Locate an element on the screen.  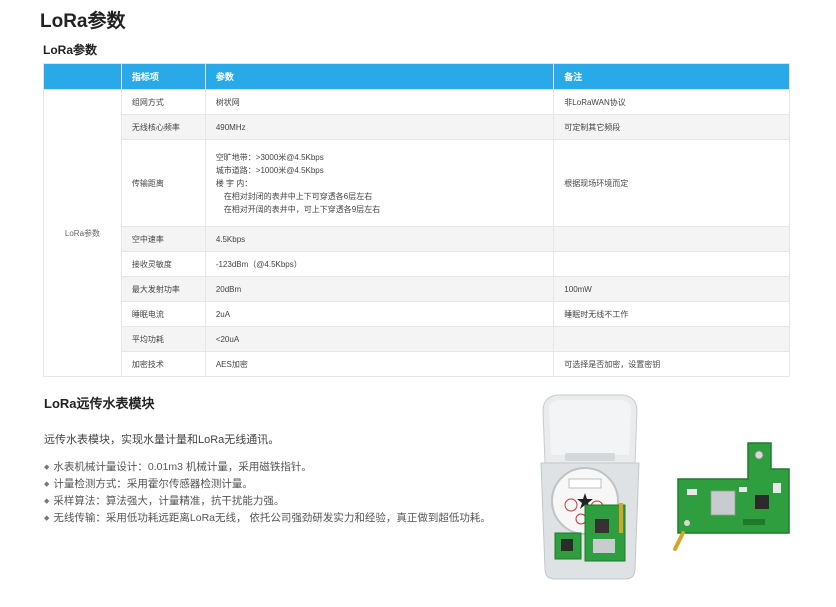
header-cell-param: 参数 is located at coordinates (379, 76).